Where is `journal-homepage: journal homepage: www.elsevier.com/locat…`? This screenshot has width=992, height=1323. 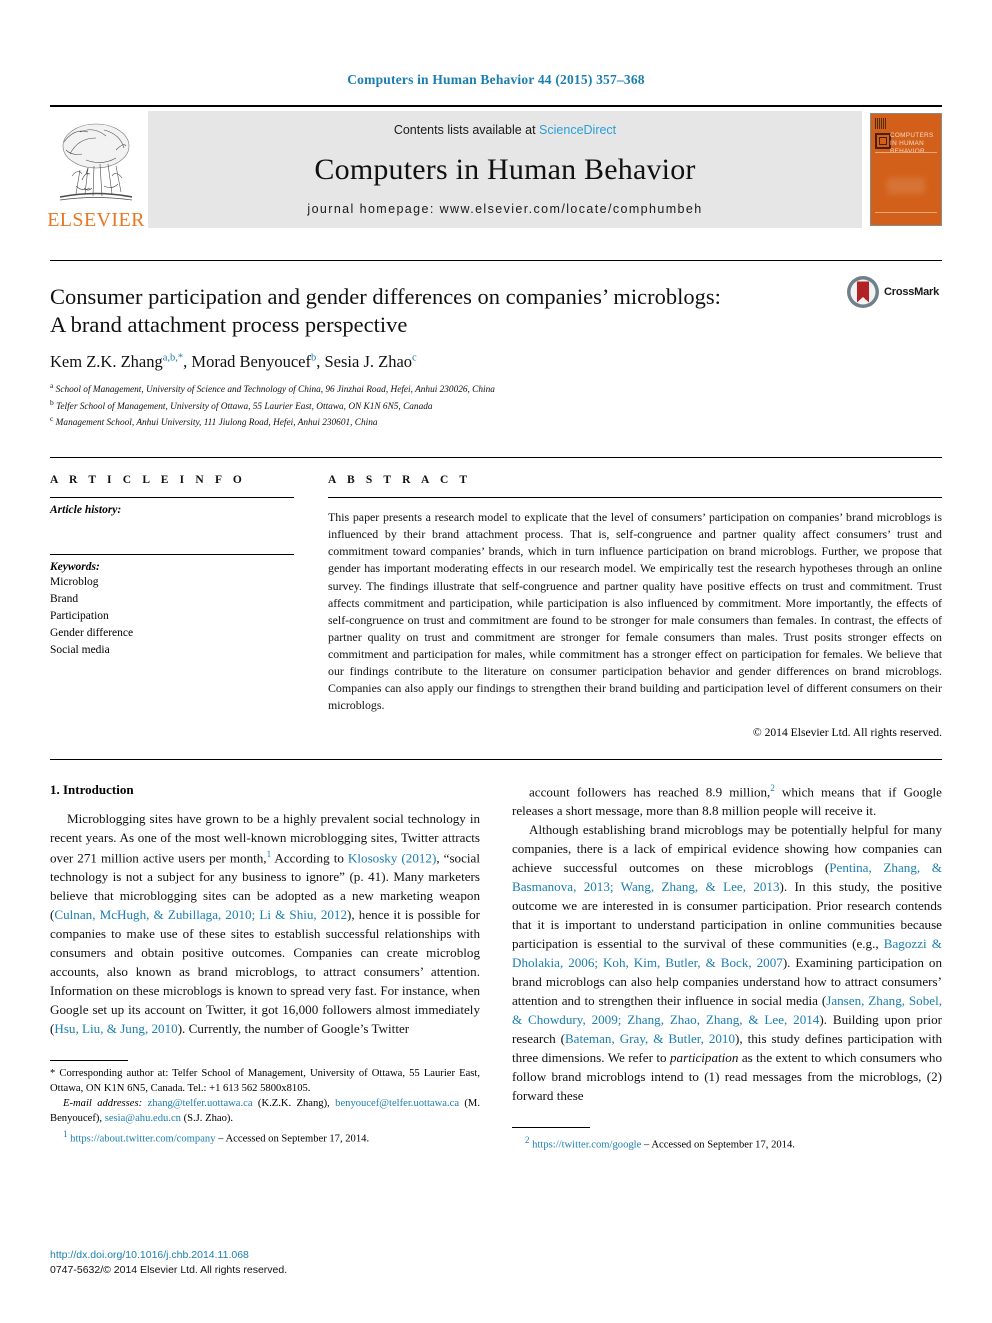
journal-homepage: journal homepage: www.elsevier.com/locat… is located at coordinates (504, 209).